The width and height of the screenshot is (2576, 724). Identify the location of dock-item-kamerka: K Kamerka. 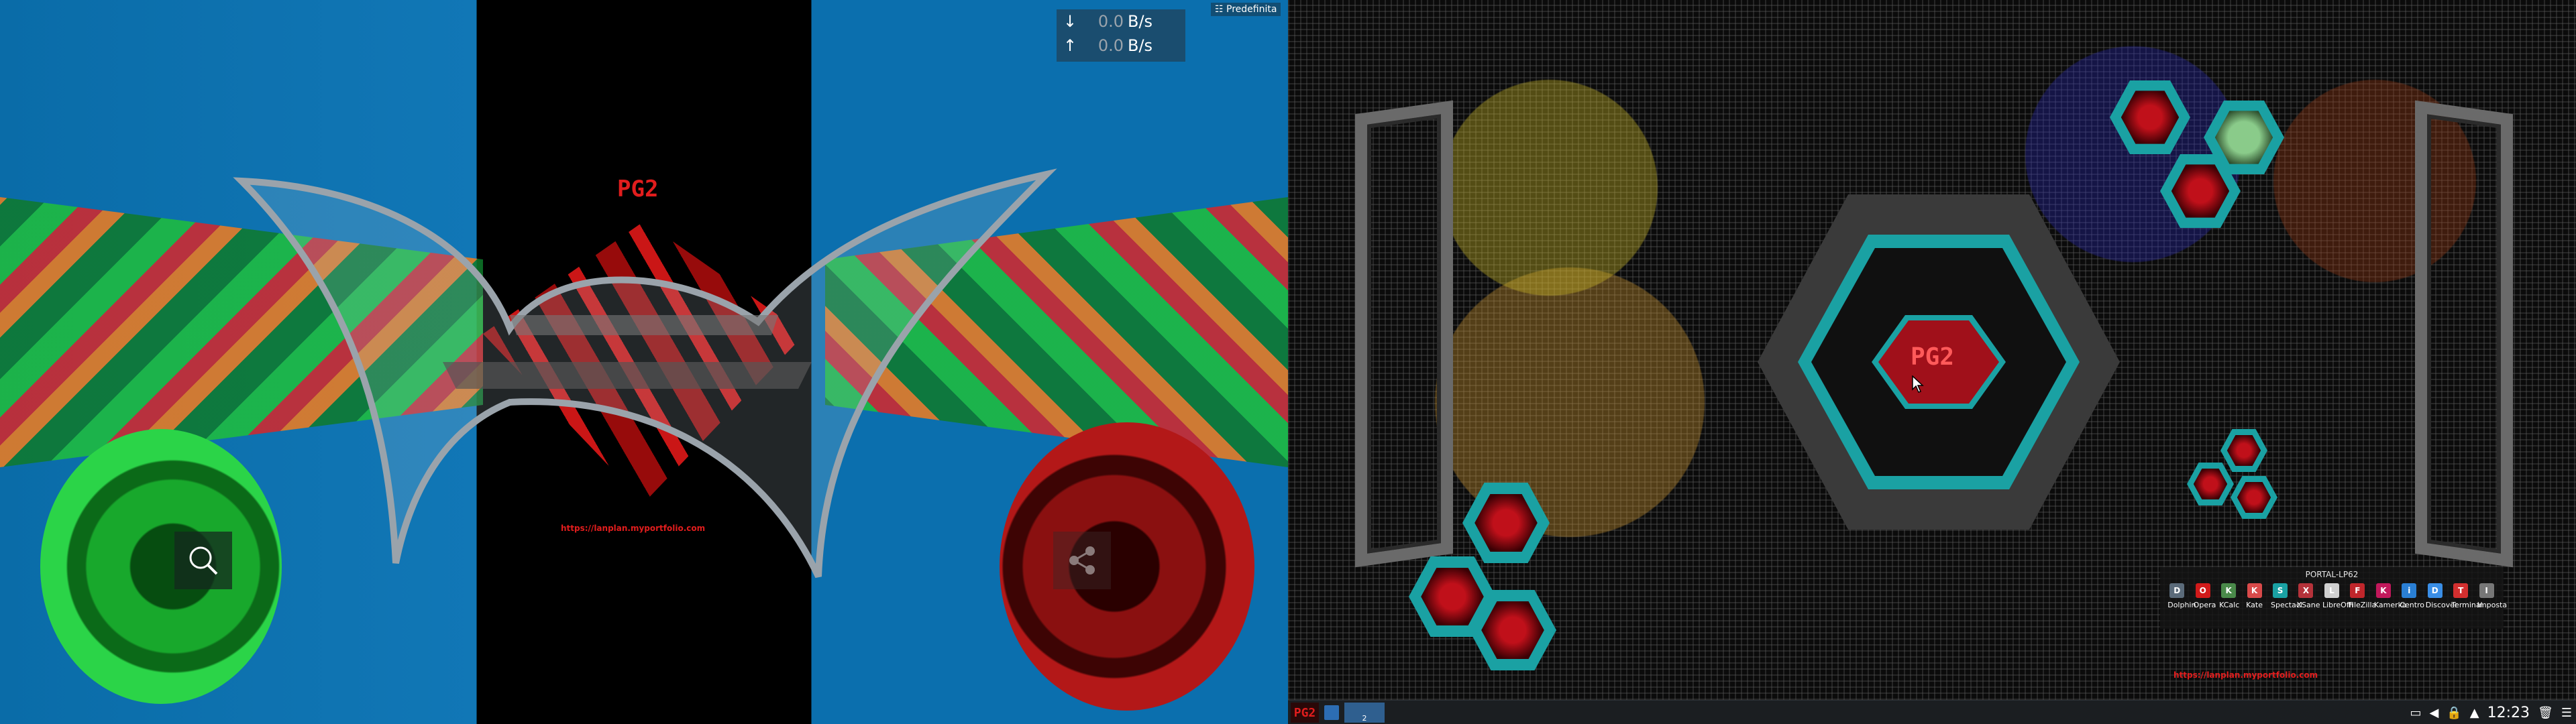
(2390, 596).